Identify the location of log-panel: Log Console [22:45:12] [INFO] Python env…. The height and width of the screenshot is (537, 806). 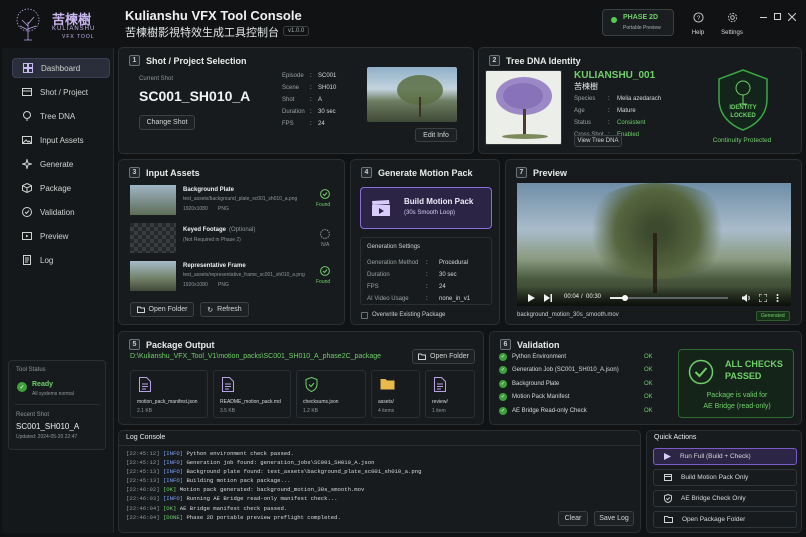
(379, 481).